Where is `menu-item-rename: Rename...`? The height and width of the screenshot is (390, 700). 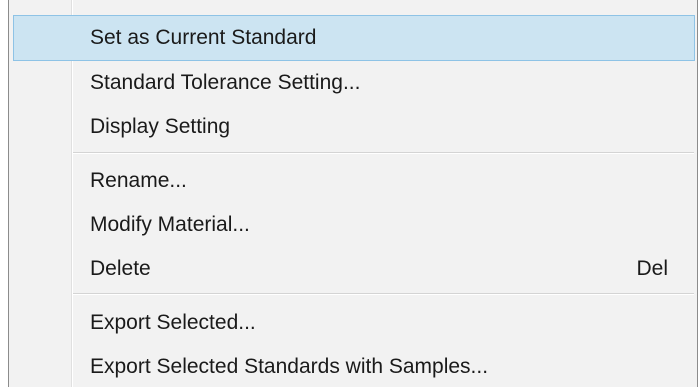 menu-item-rename: Rename... is located at coordinates (353, 181).